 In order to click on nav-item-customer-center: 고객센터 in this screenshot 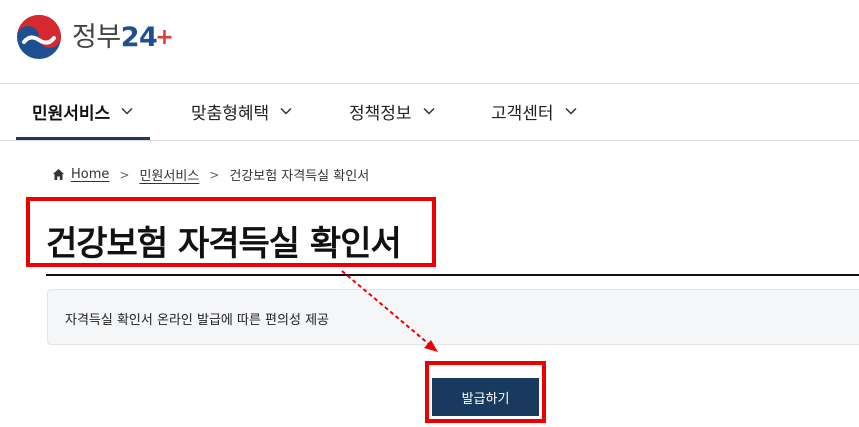, I will do `click(534, 111)`.